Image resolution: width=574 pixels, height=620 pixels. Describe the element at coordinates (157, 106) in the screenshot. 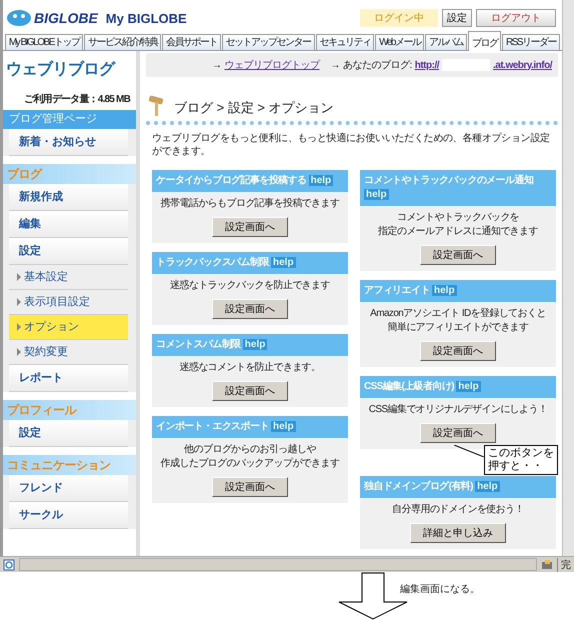

I see `hammer-icon` at that location.